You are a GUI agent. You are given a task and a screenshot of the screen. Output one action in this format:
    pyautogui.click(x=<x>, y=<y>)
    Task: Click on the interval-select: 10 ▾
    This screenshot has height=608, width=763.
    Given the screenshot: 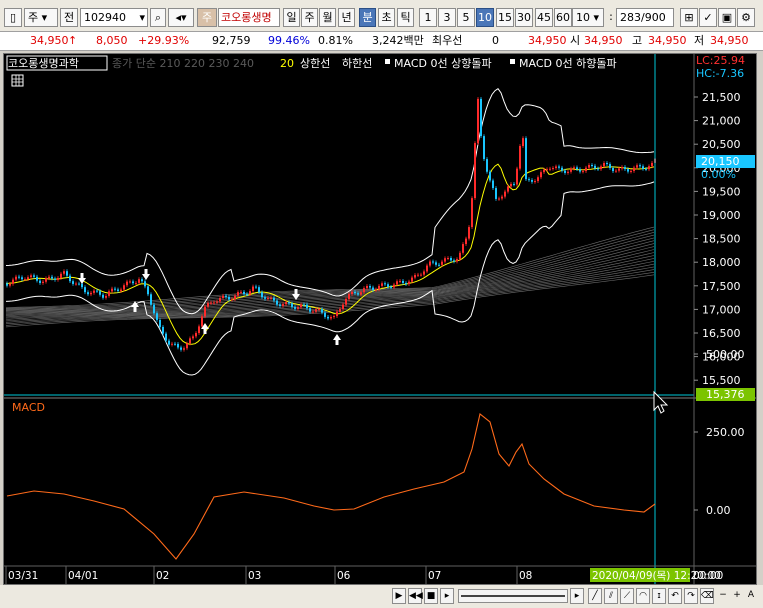 What is the action you would take?
    pyautogui.click(x=588, y=17)
    